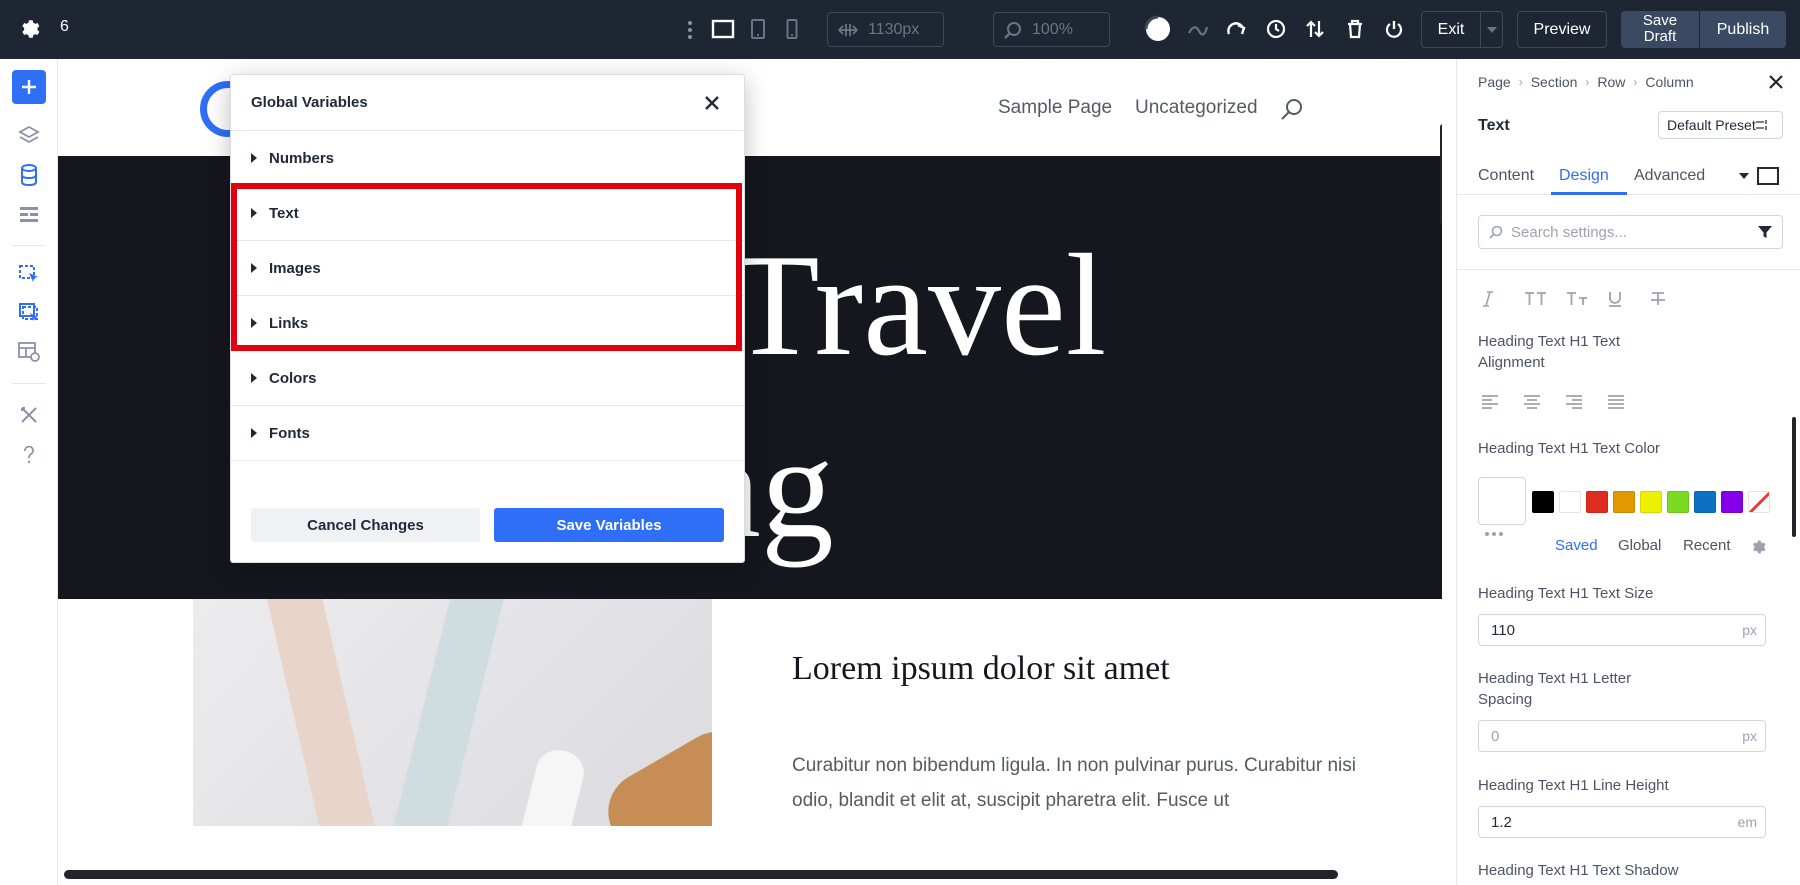  I want to click on zoom-field: 100%, so click(1051, 29).